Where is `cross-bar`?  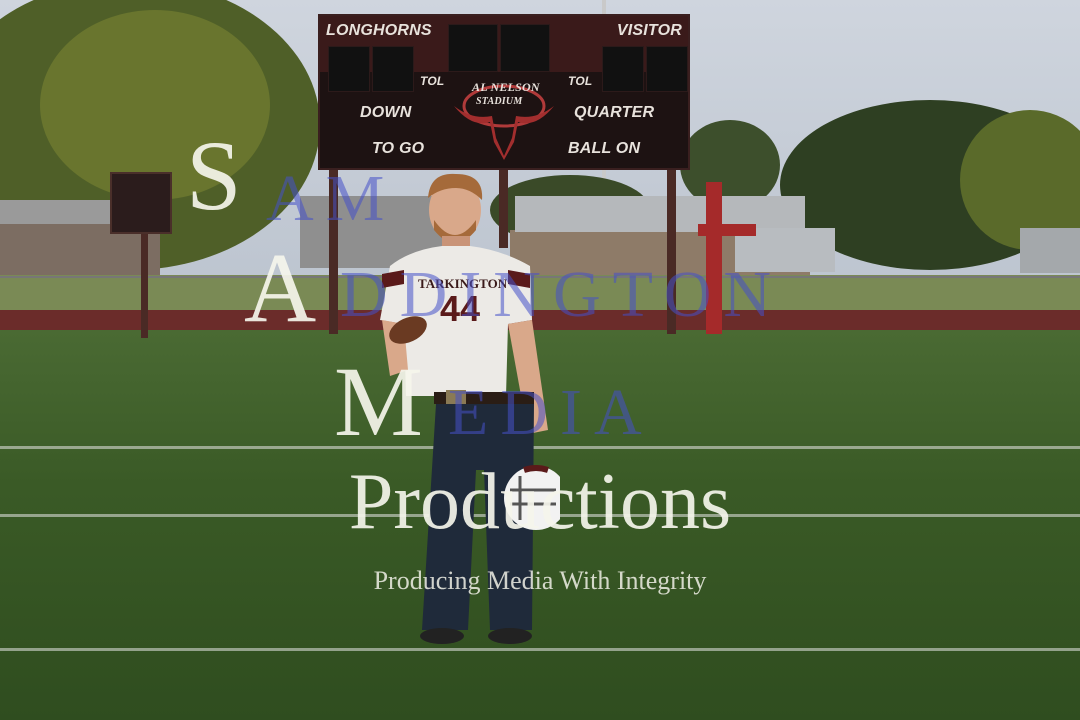
cross-bar is located at coordinates (727, 230).